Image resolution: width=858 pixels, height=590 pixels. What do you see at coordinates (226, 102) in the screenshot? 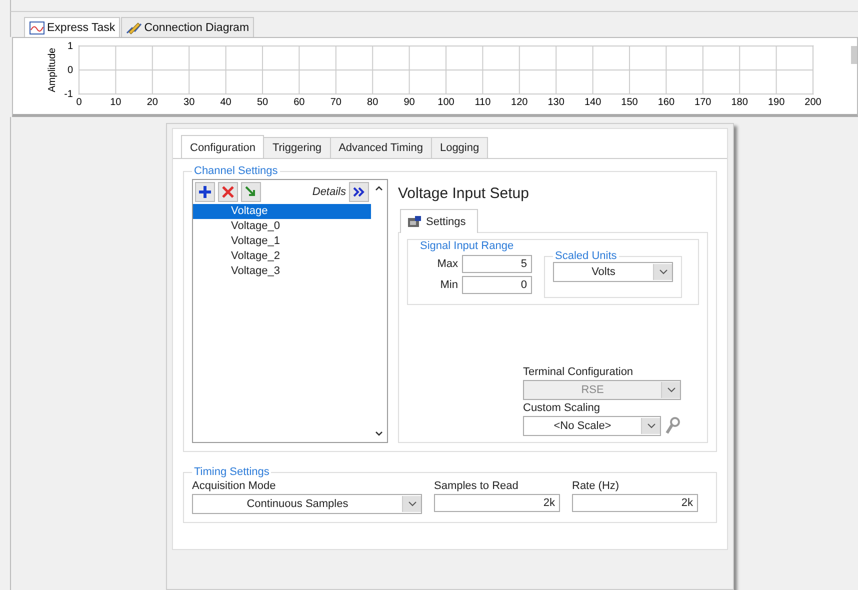
I see `tick-label: 40` at bounding box center [226, 102].